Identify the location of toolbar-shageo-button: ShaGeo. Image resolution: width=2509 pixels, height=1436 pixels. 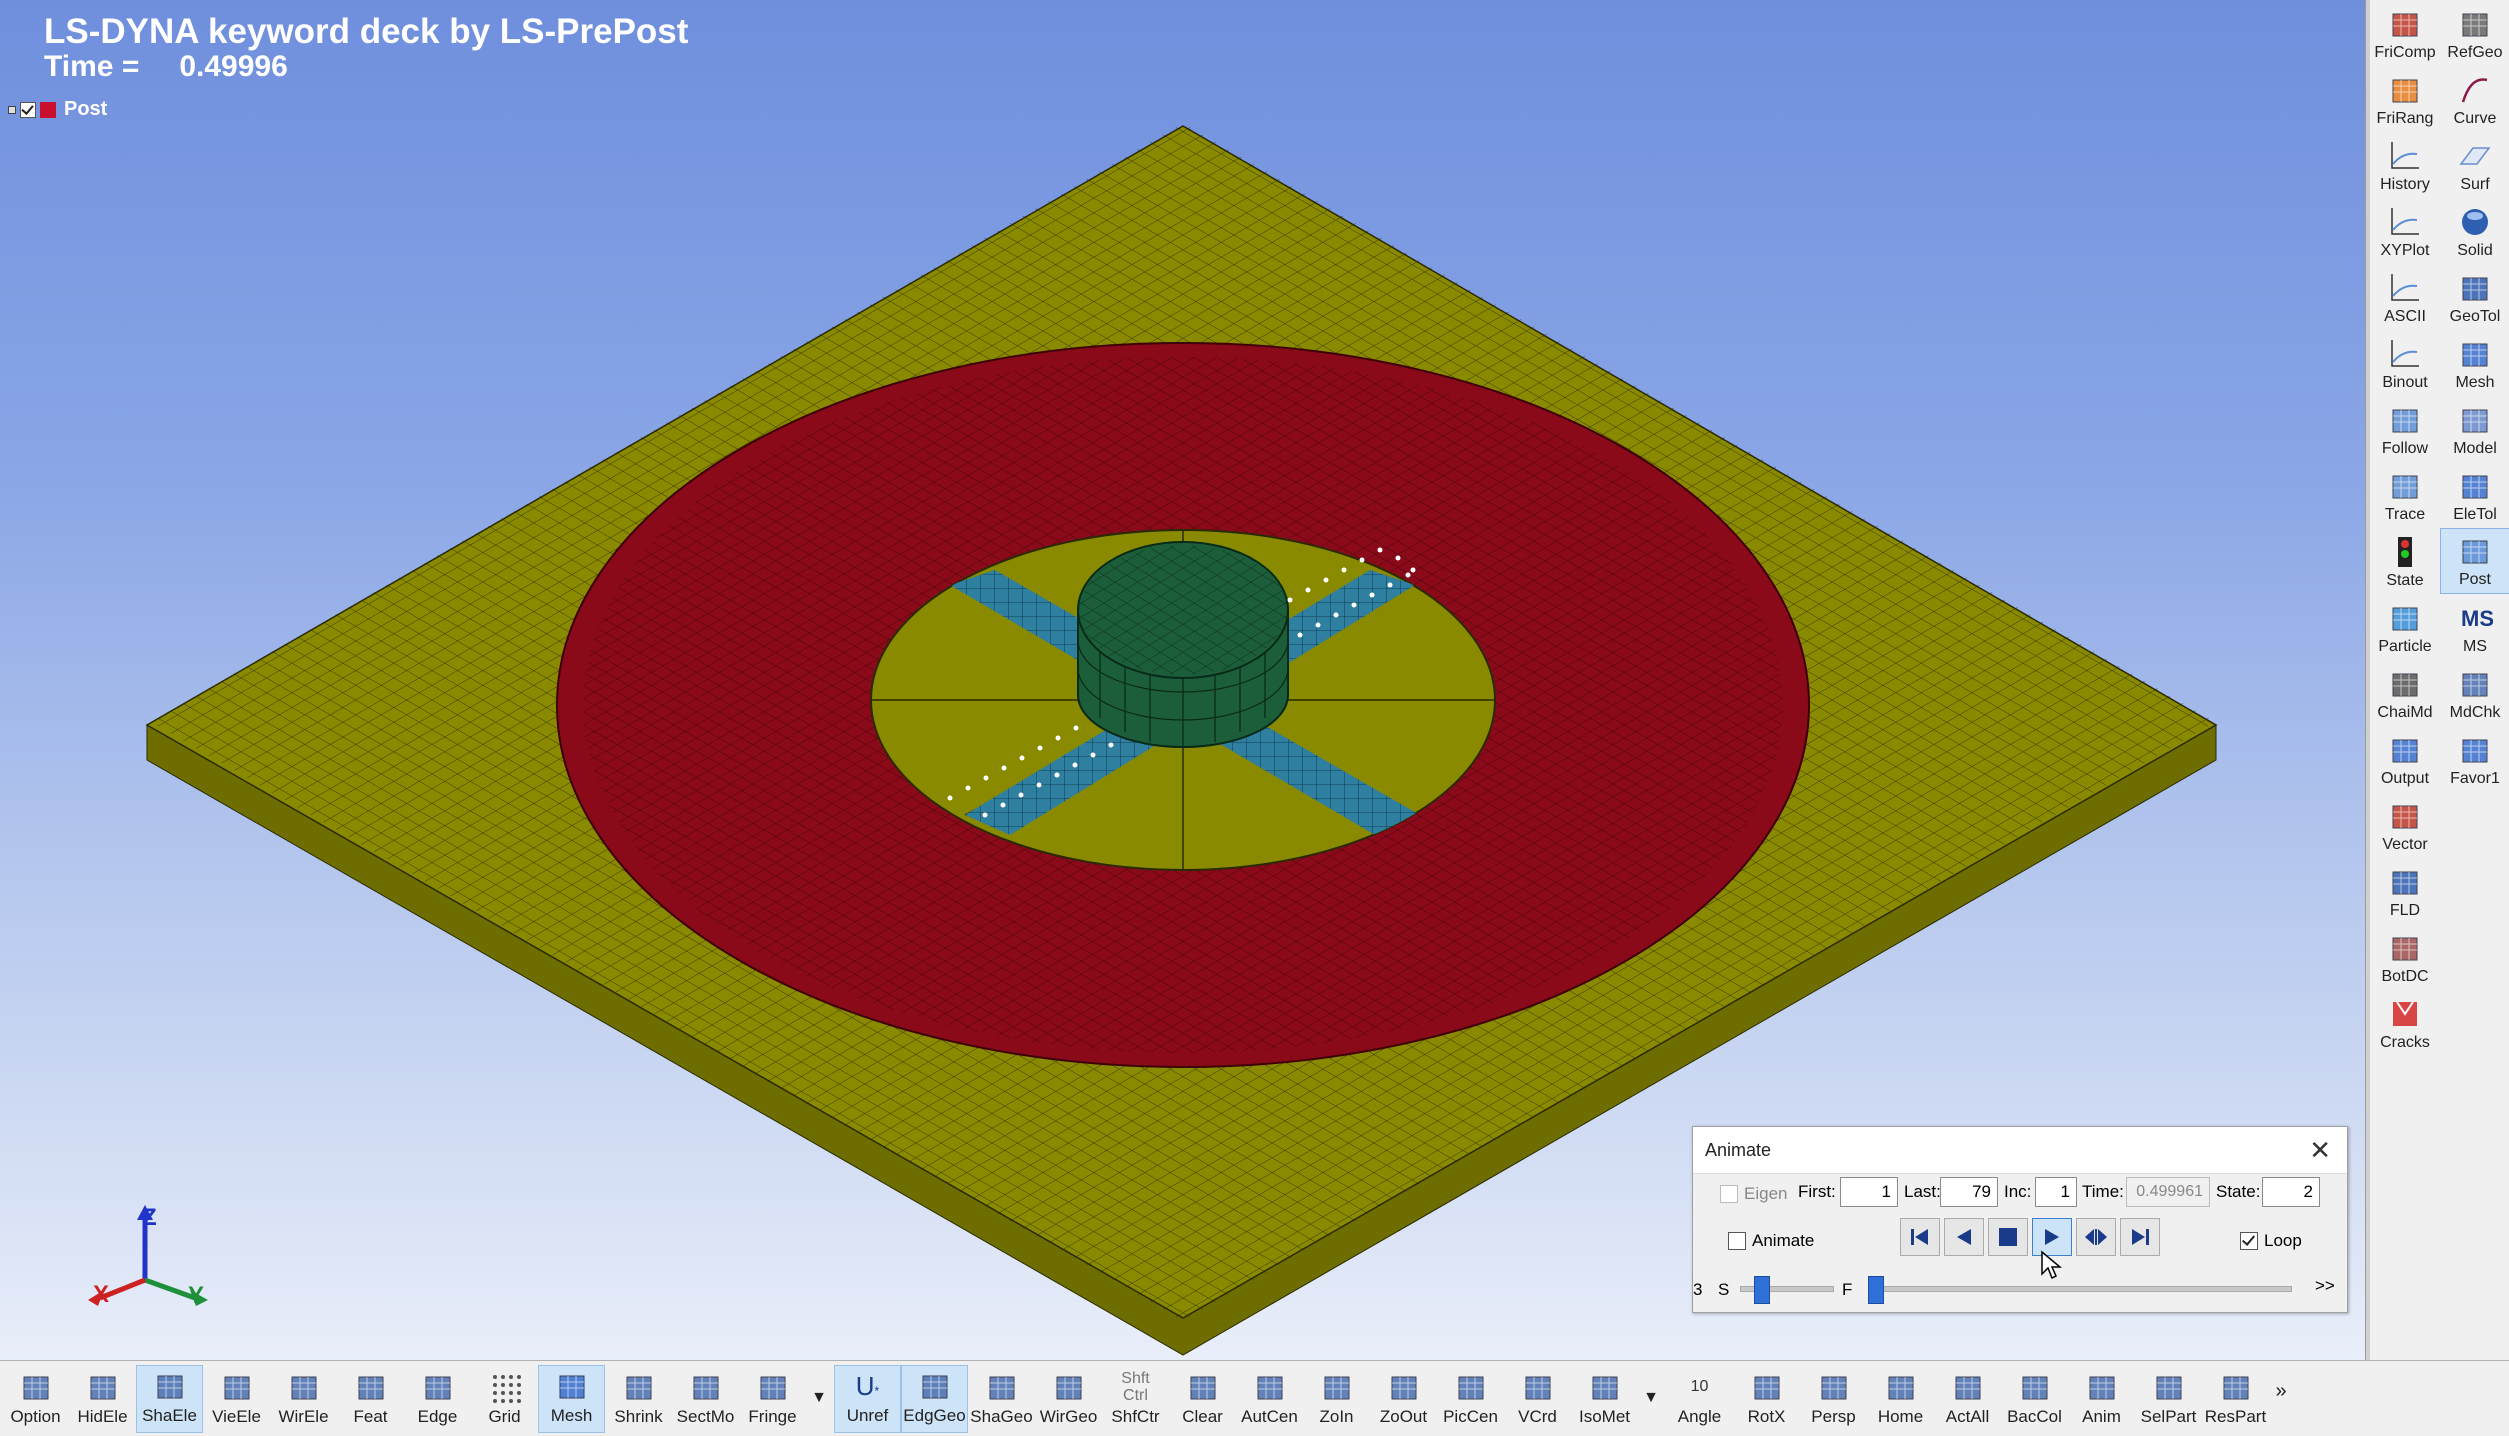
(1001, 1399).